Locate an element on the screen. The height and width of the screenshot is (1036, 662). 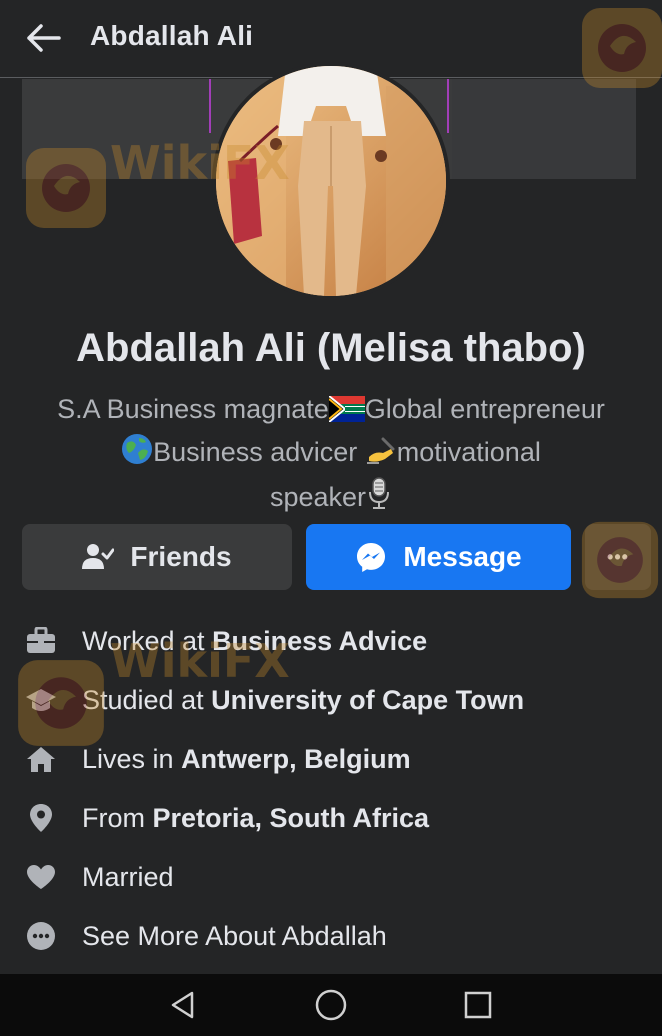
profile-name: Abdallah Ali (Melisa thabo) is located at coordinates (331, 348).